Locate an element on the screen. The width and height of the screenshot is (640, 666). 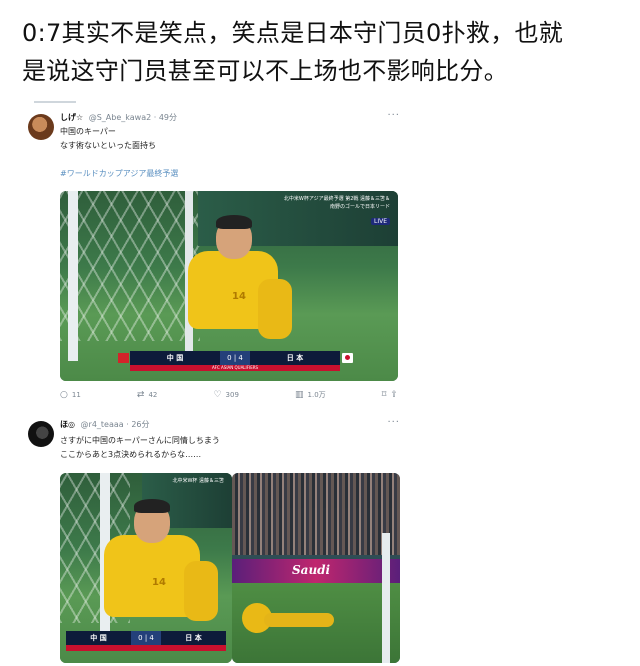
views-button: ▥ 1.0万 is located at coordinates (310, 395).